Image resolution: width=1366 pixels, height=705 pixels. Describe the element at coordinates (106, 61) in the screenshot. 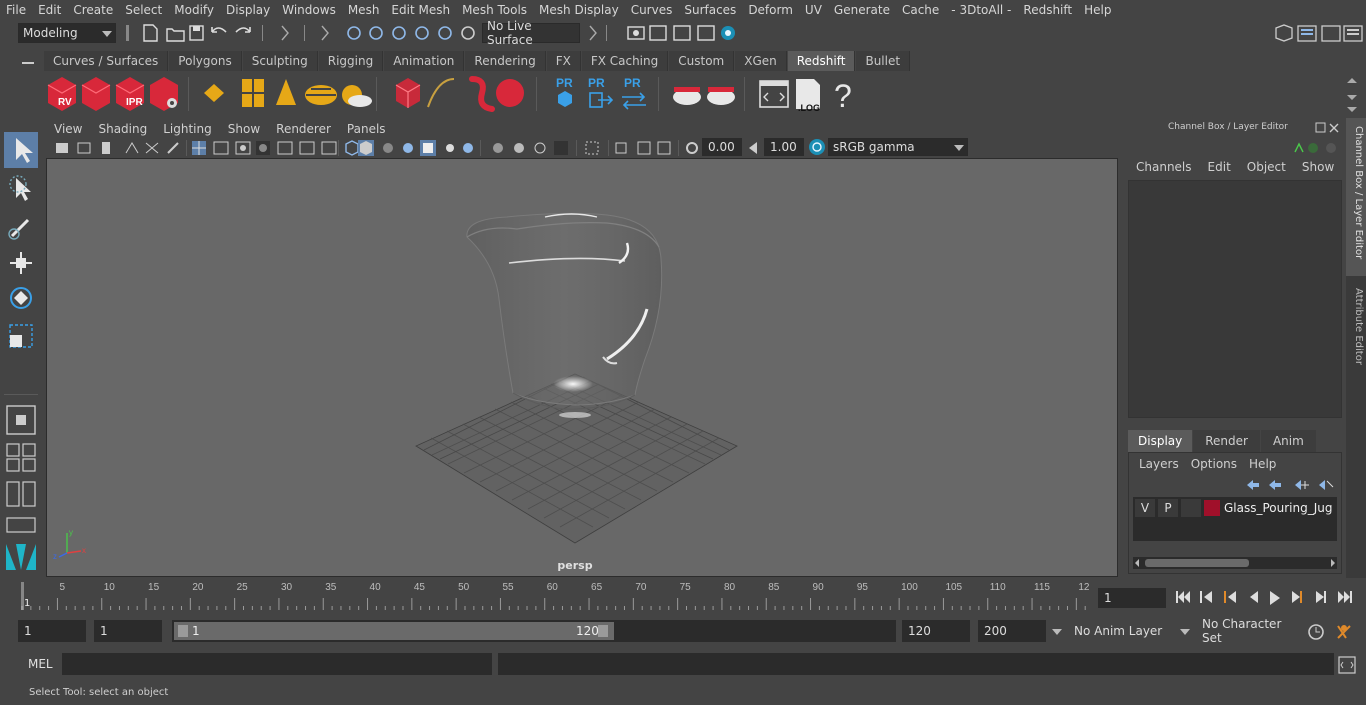

I see `tab-curves-surfaces: Curves / Surfaces` at that location.